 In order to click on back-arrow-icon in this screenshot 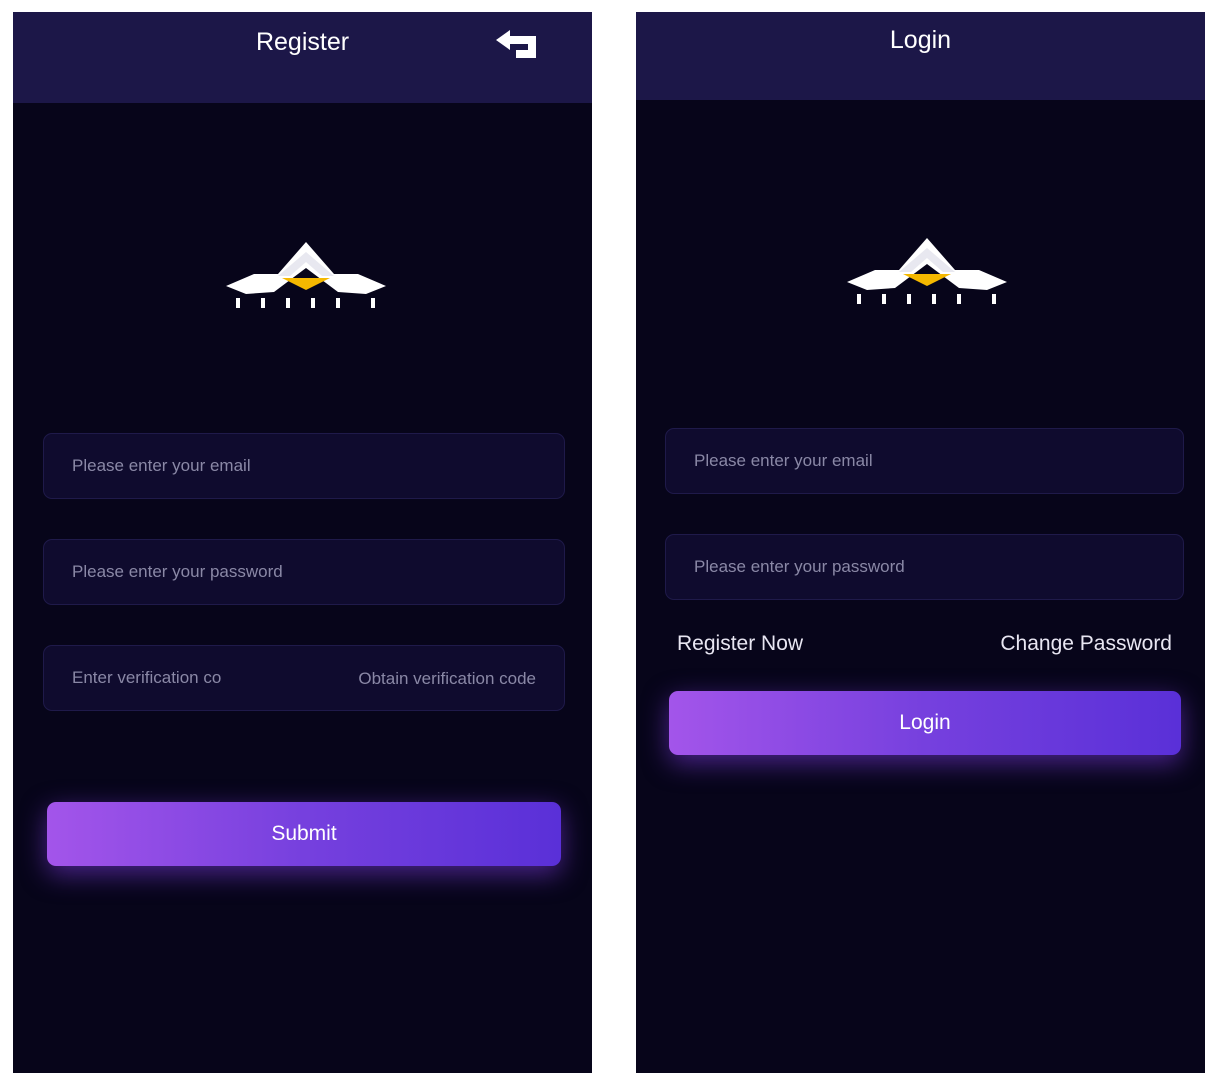, I will do `click(516, 44)`.